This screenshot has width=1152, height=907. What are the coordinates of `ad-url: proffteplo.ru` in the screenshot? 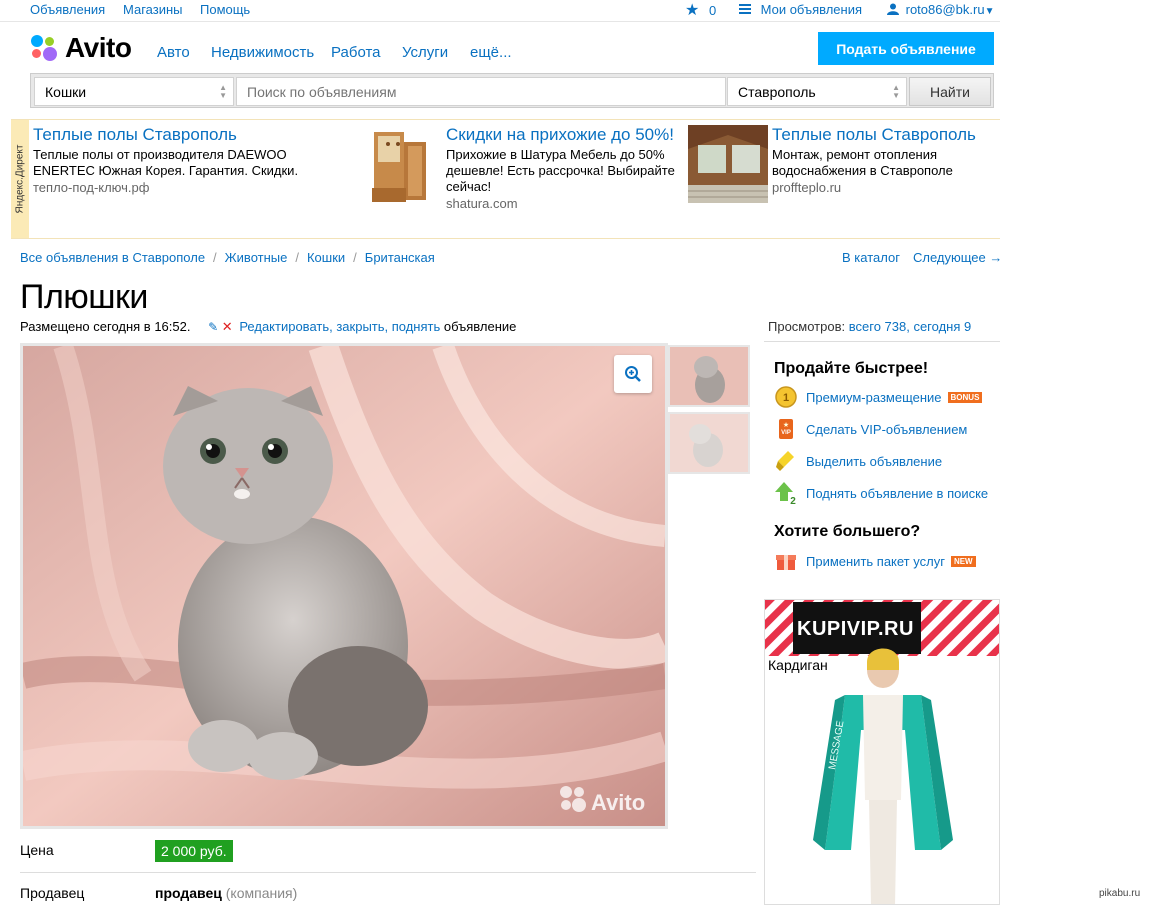 It's located at (887, 188).